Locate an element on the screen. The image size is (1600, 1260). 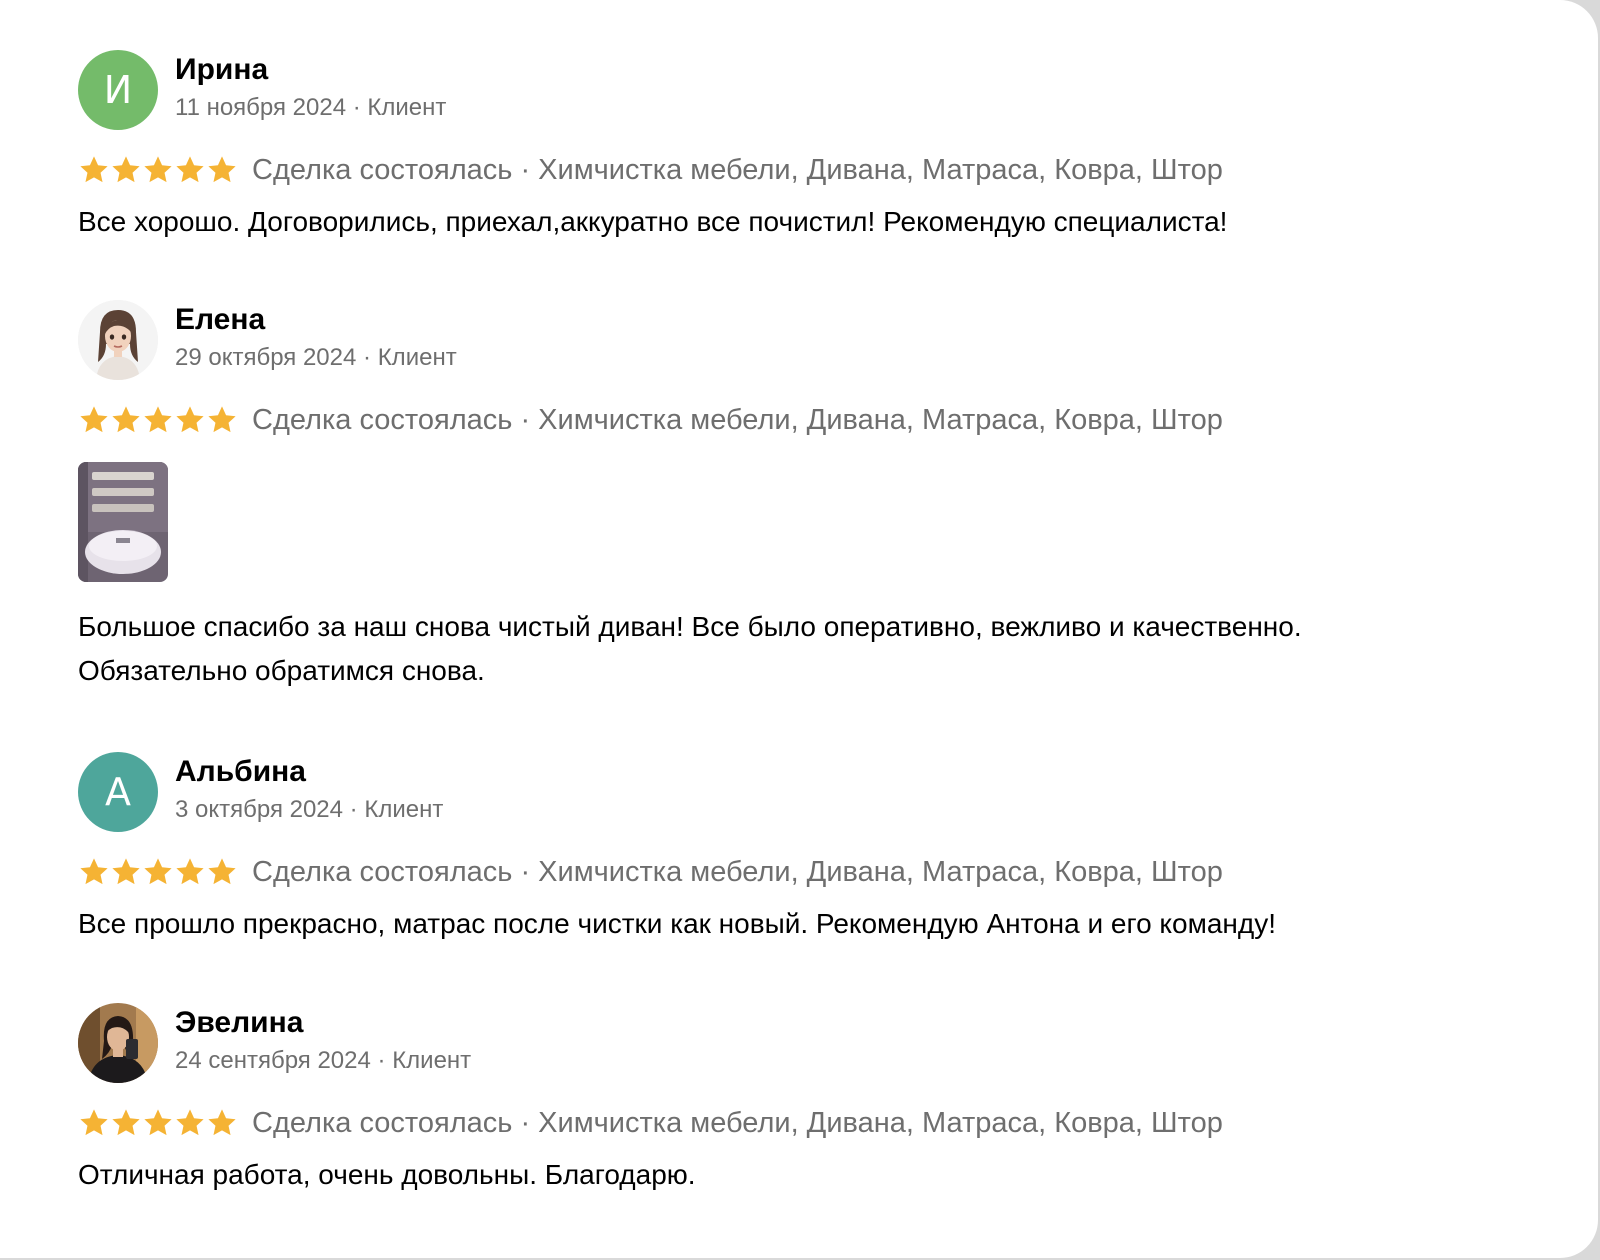
review-date: 11 ноября 2024 is located at coordinates (261, 107).